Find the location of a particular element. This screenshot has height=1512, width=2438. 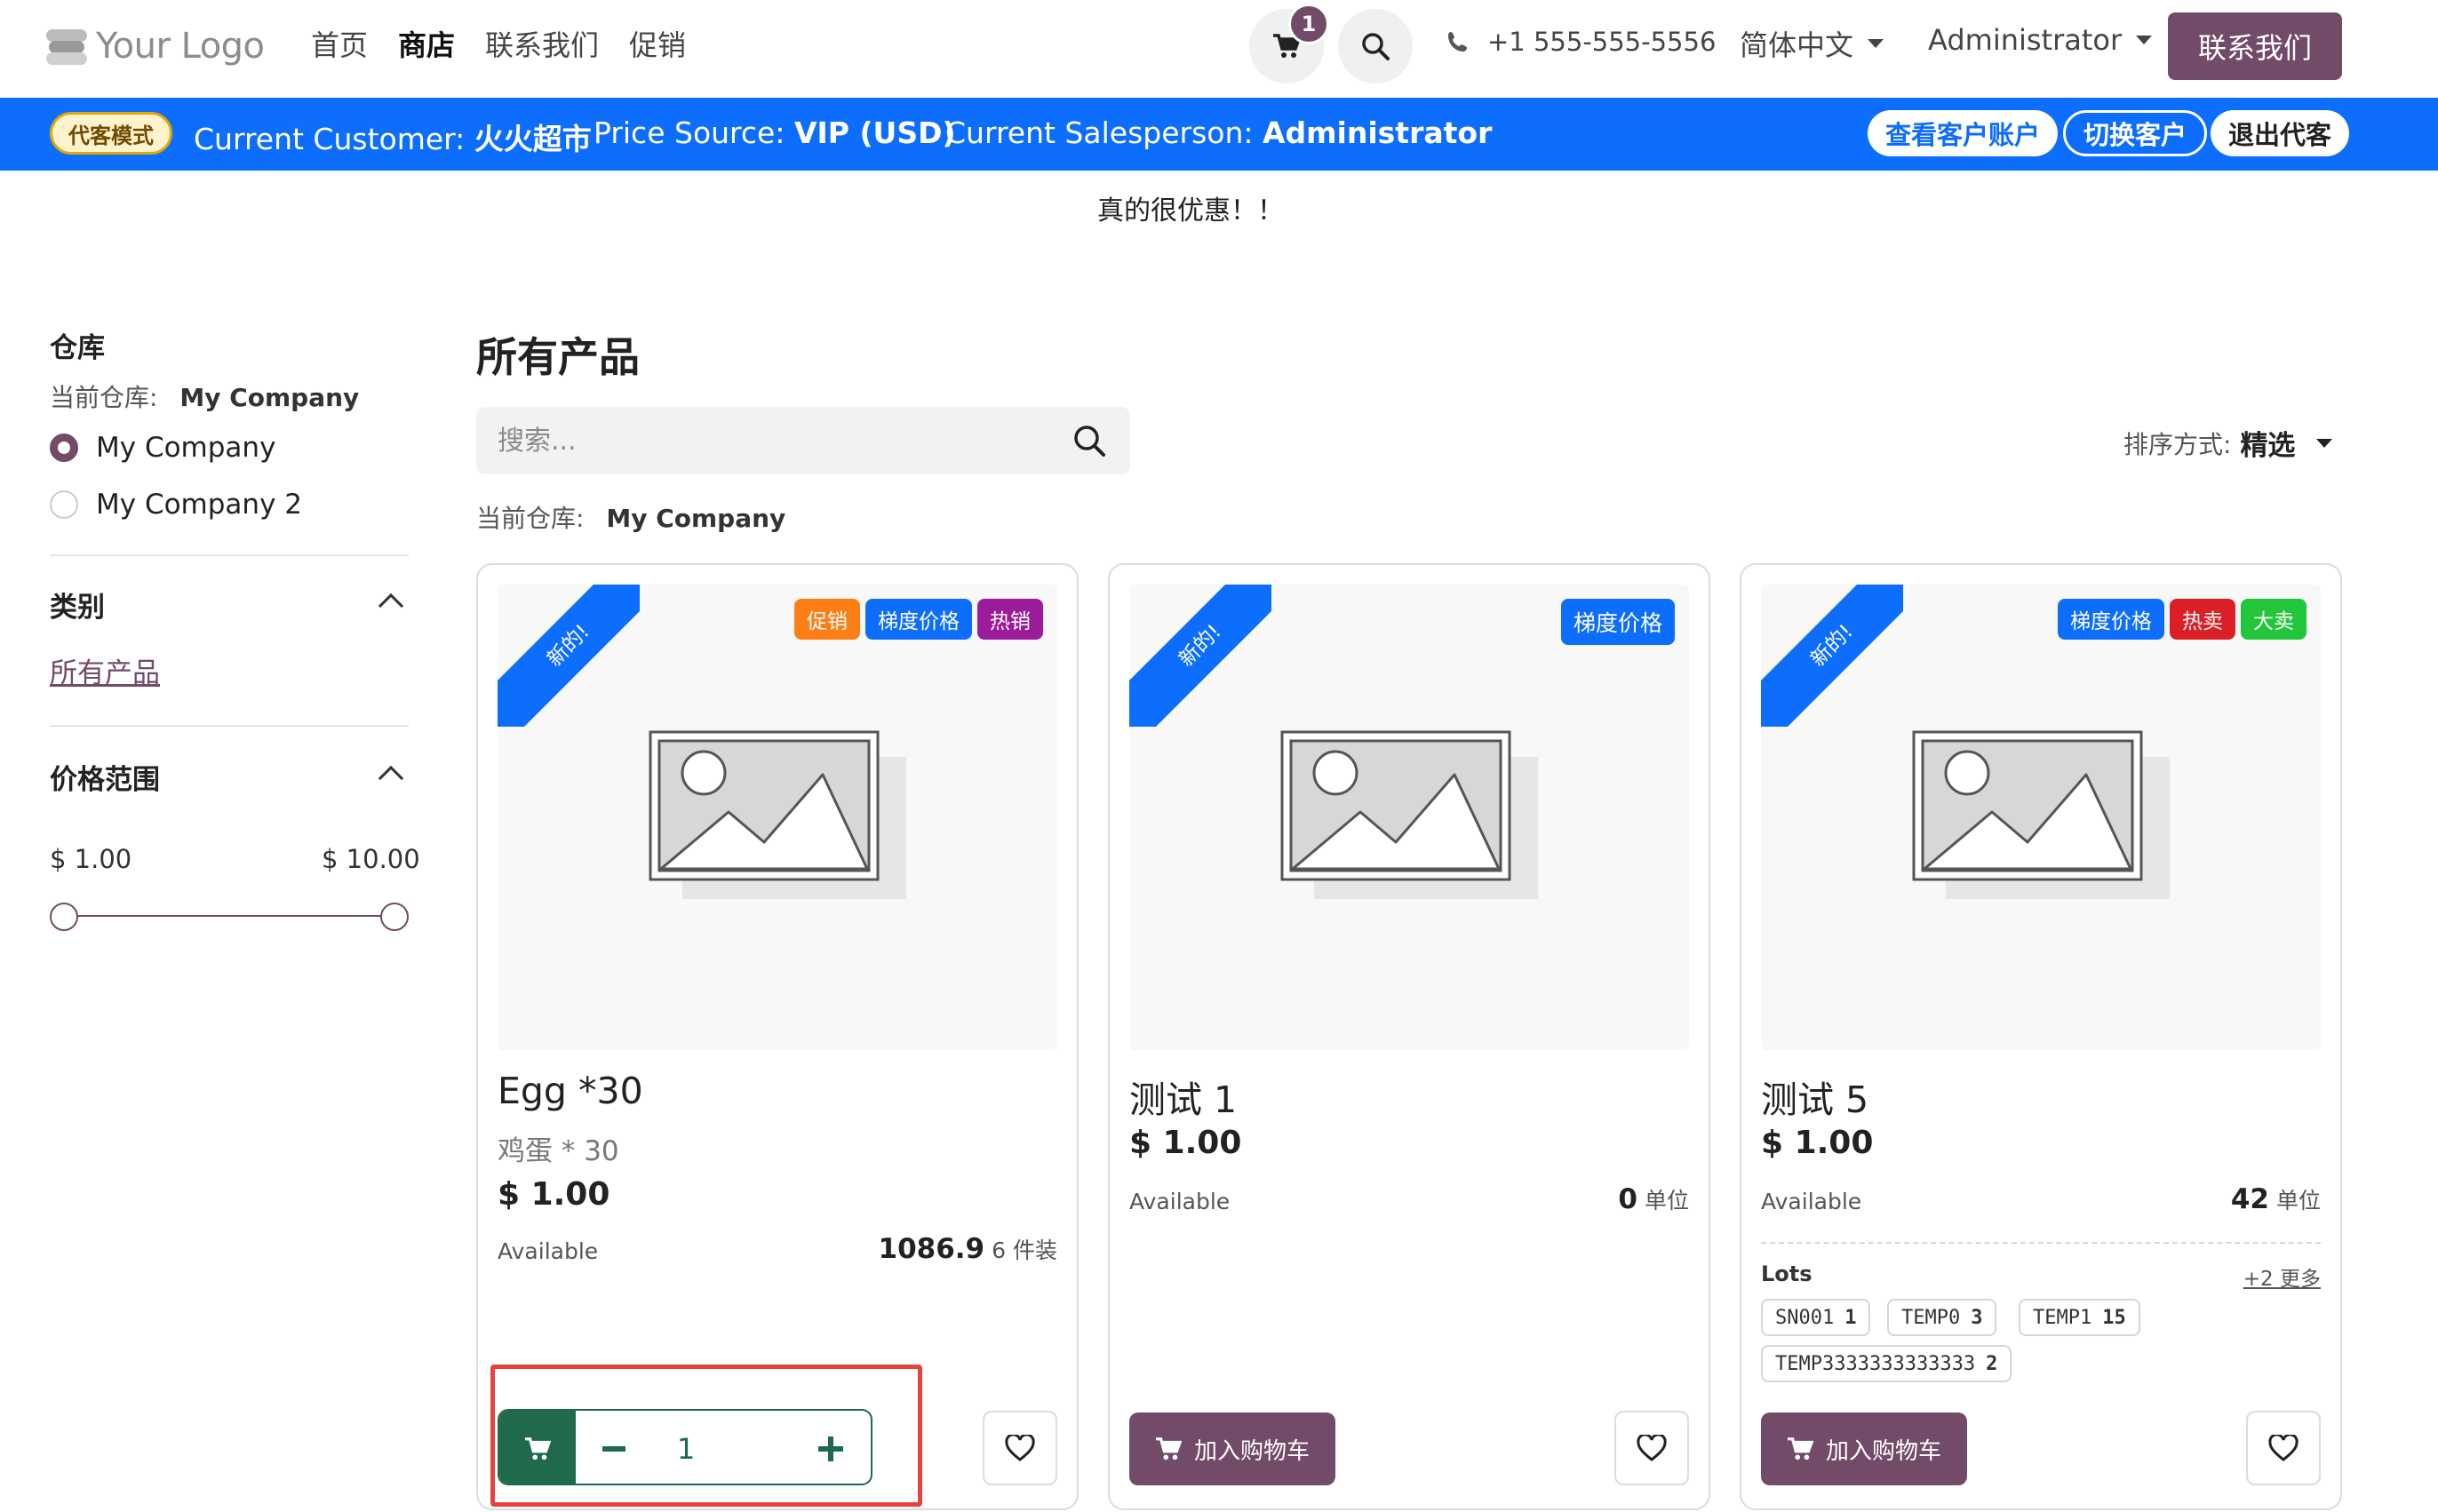

product-search is located at coordinates (803, 440).